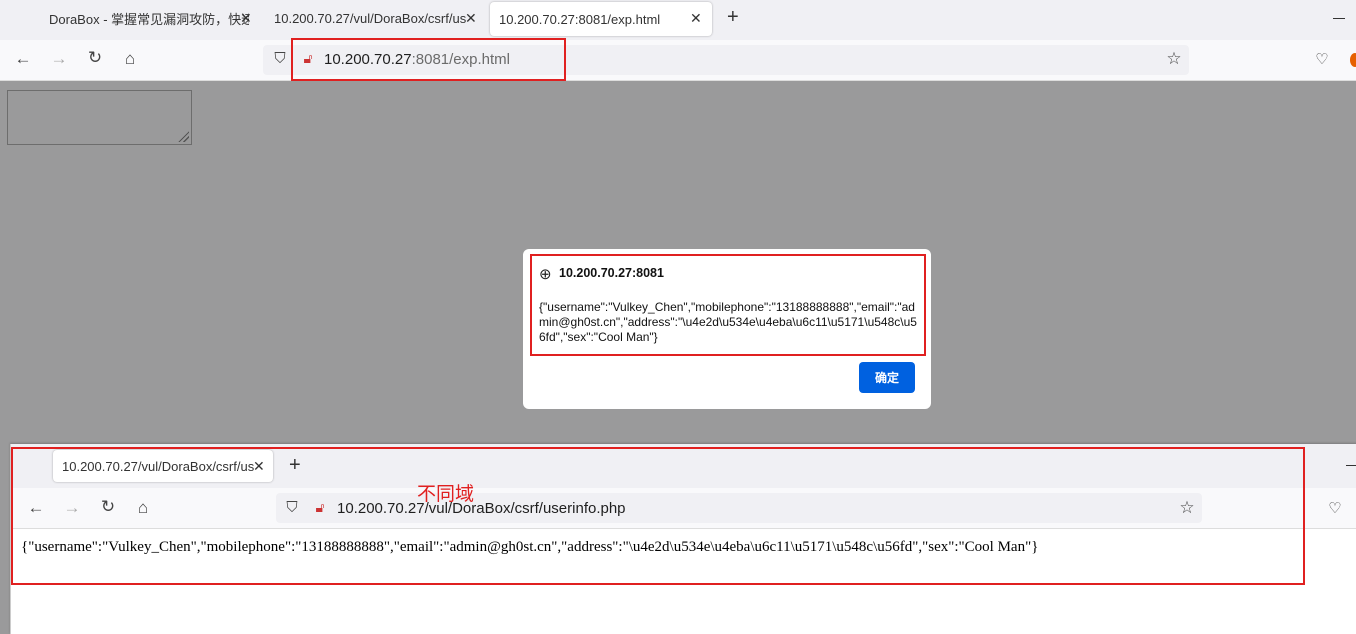 The image size is (1356, 634). I want to click on new-tab-icon: +, so click(733, 17).